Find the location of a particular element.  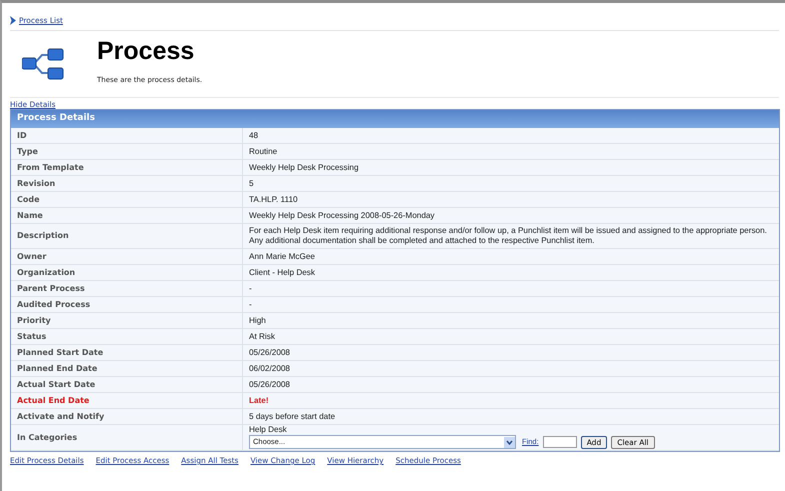

field-label: ID is located at coordinates (126, 136).